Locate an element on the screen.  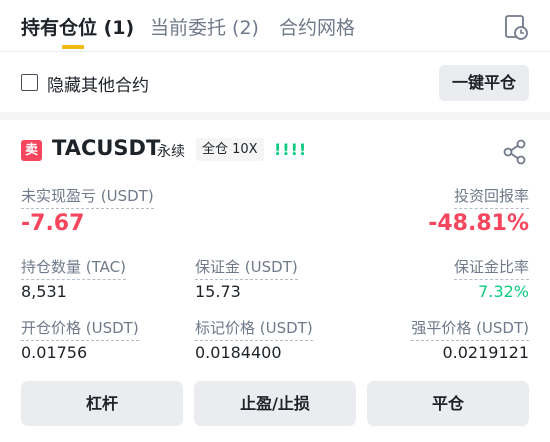
position-size-label: 持仓数量 (TAC) is located at coordinates (73, 268).